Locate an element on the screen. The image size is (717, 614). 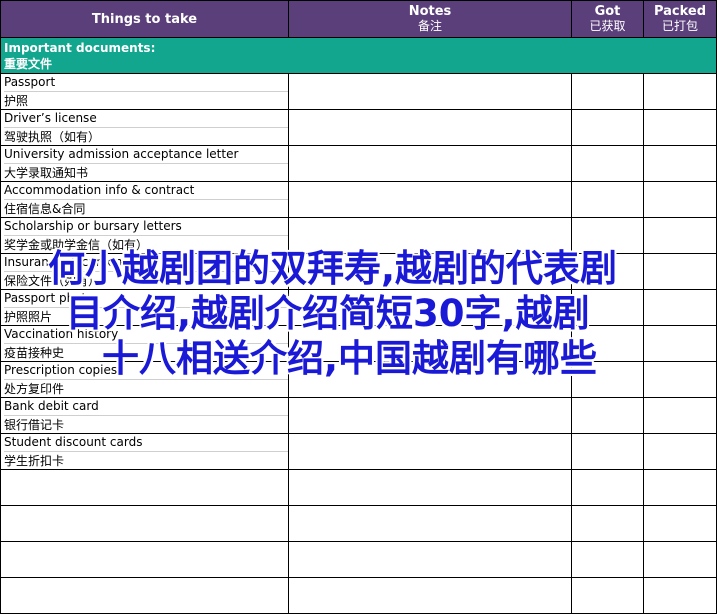
header-packed: Packed 已打包 is located at coordinates (680, 19).